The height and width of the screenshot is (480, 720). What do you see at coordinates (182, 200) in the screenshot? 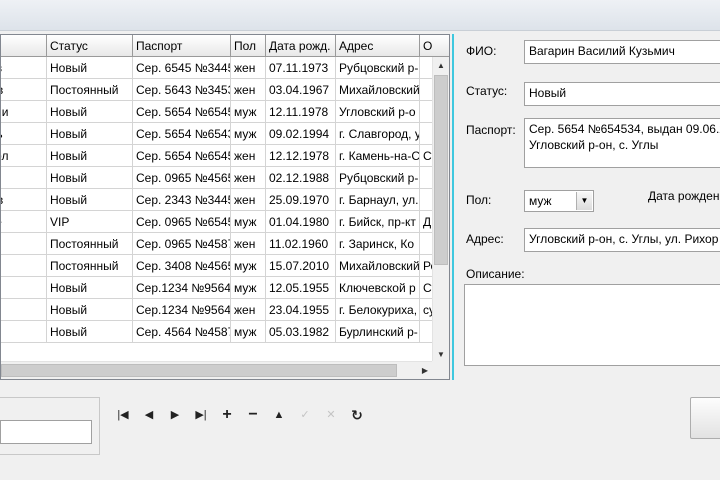
I see `cell-passport: Сер. 2343 №3445` at bounding box center [182, 200].